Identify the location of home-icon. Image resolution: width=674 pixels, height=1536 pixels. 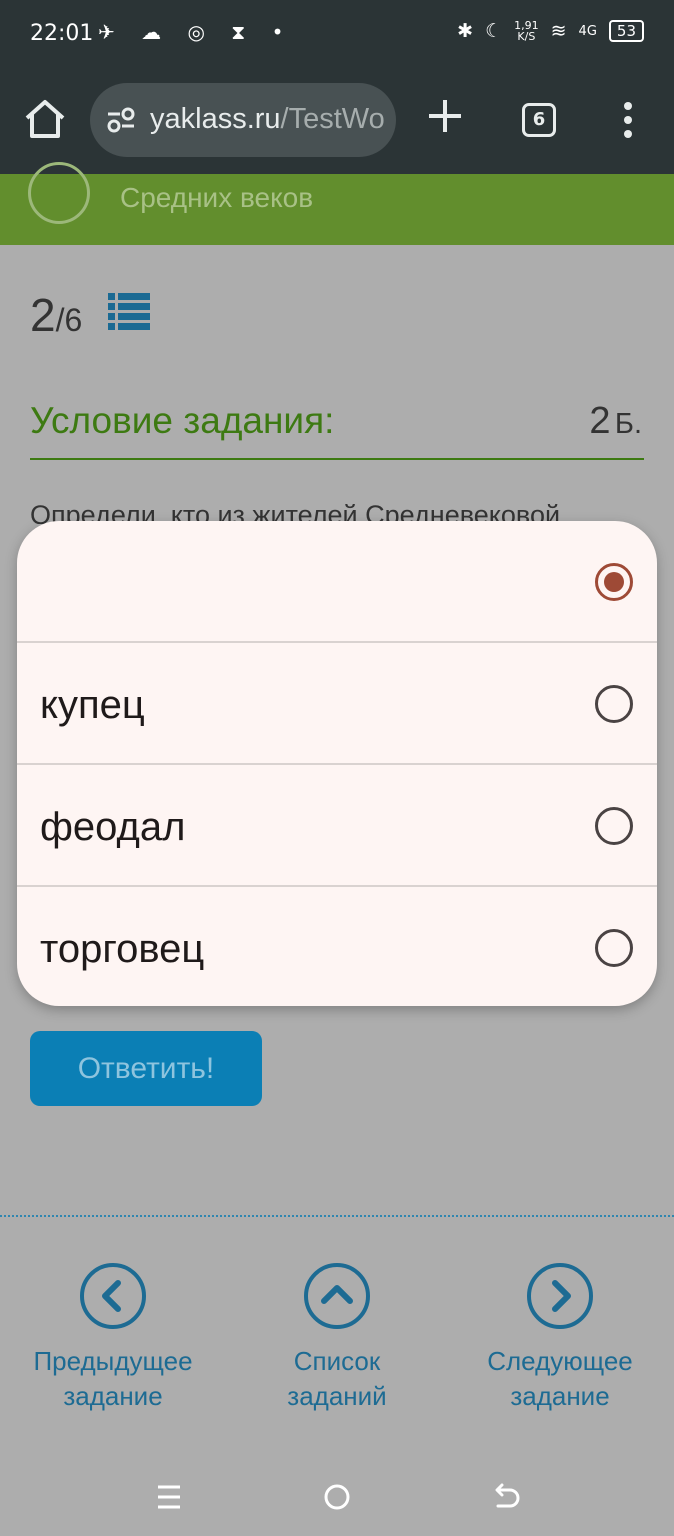
(45, 119).